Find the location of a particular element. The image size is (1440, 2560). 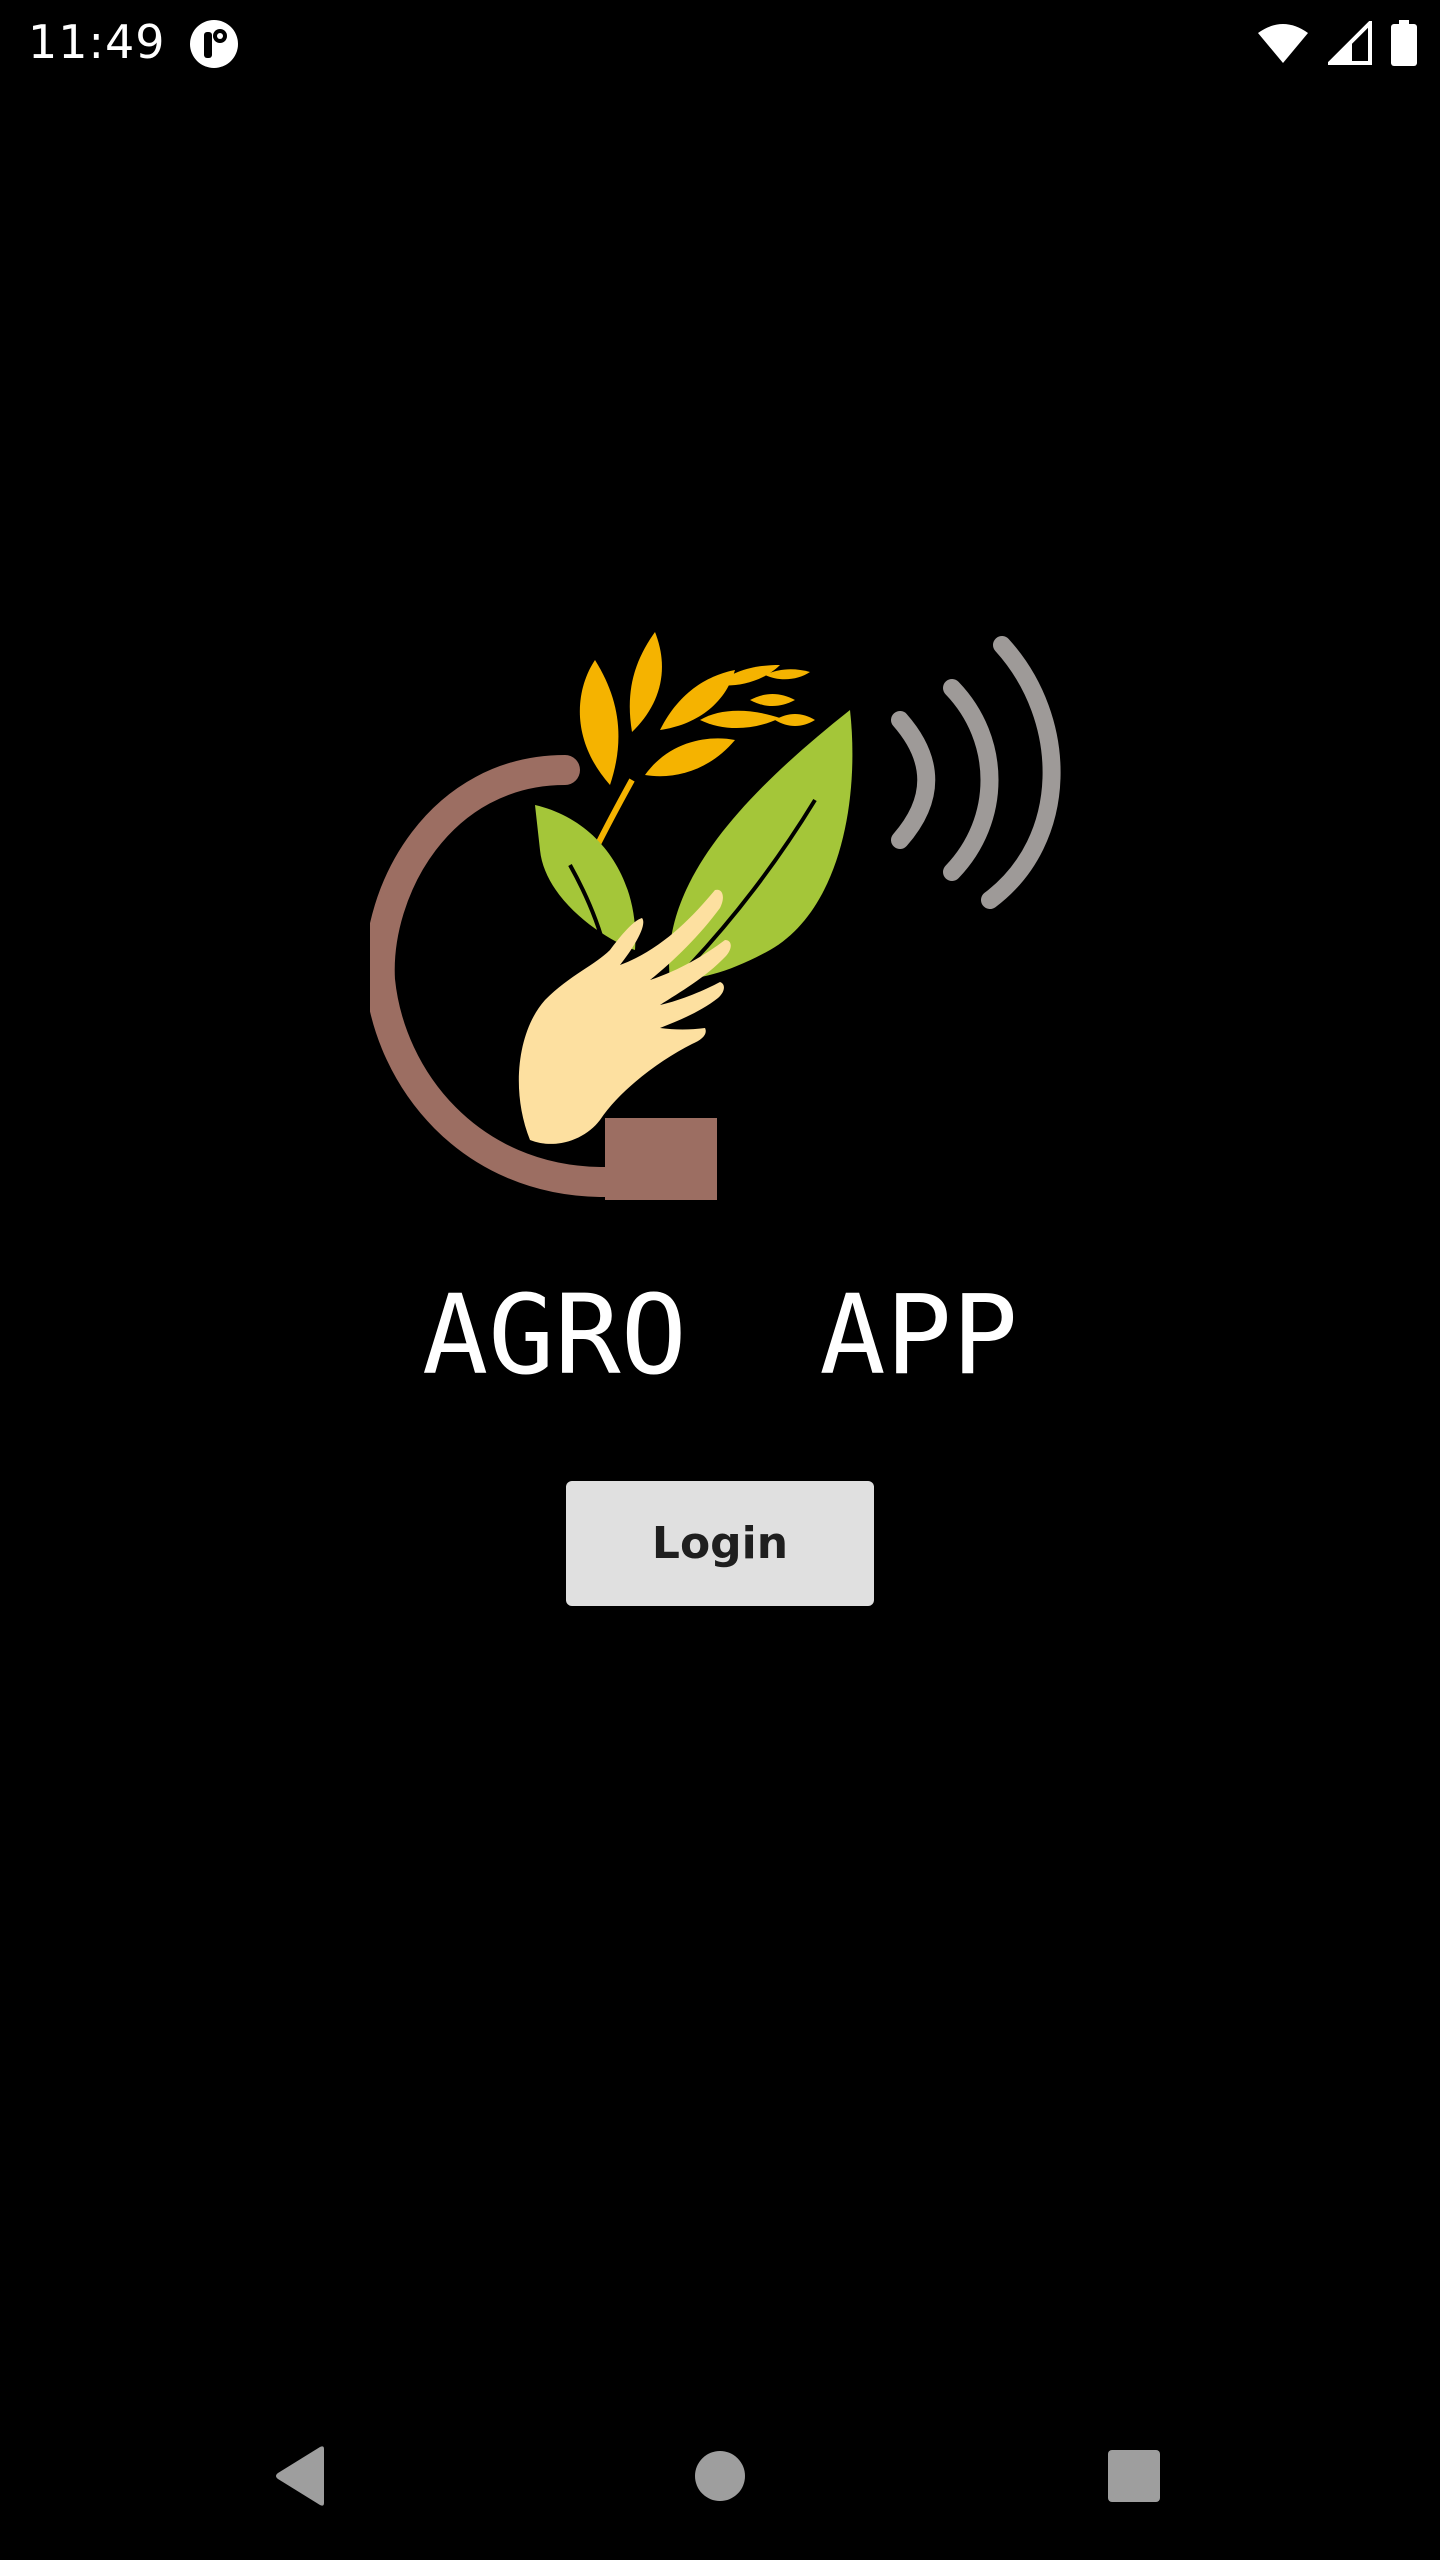

navigation-bar is located at coordinates (720, 2476).